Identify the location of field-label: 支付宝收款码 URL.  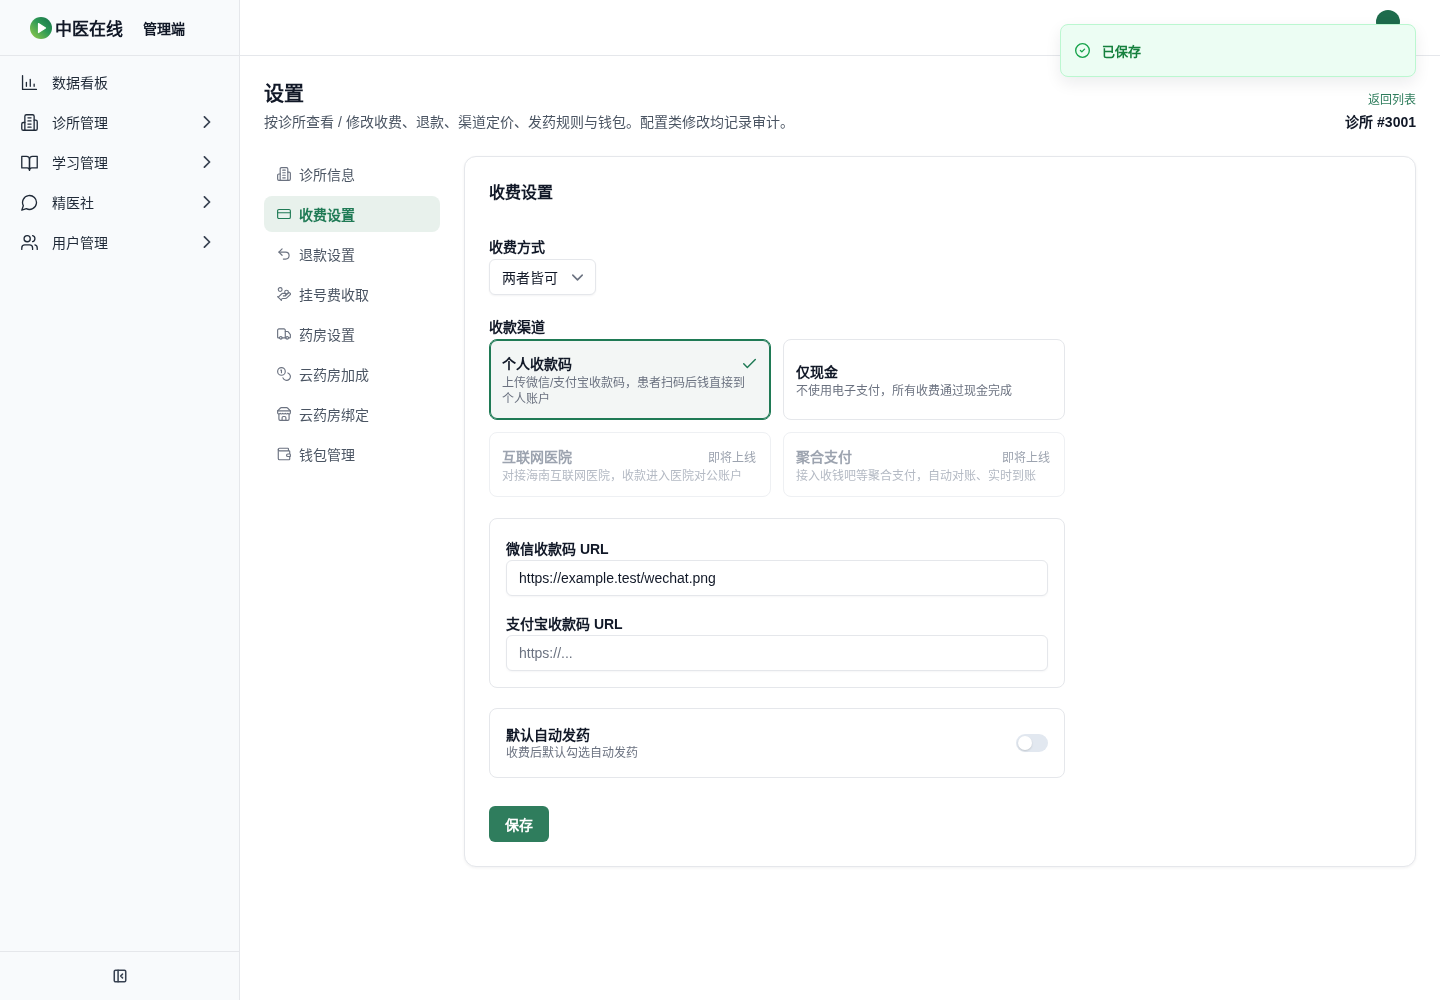
(564, 624).